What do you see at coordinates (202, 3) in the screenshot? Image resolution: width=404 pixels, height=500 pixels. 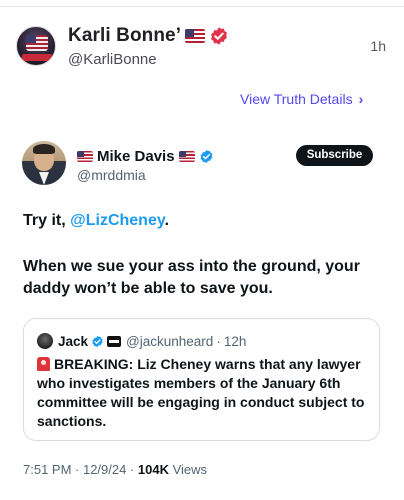 I see `top-divider` at bounding box center [202, 3].